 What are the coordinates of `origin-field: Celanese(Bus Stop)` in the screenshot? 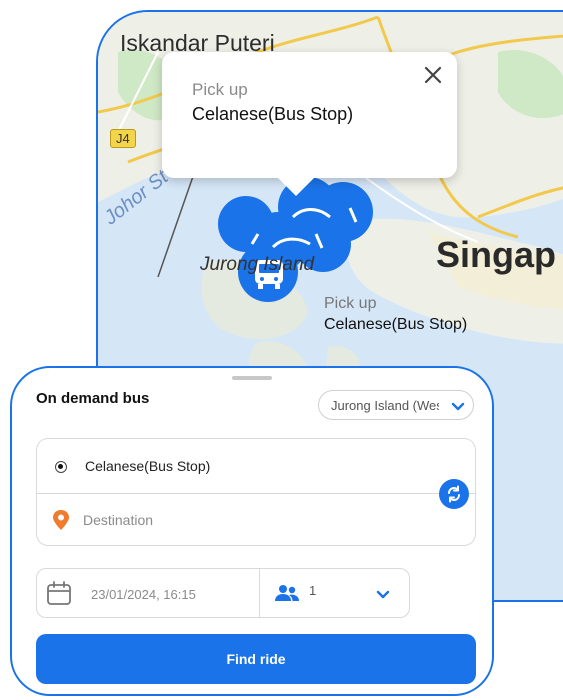 It's located at (147, 466).